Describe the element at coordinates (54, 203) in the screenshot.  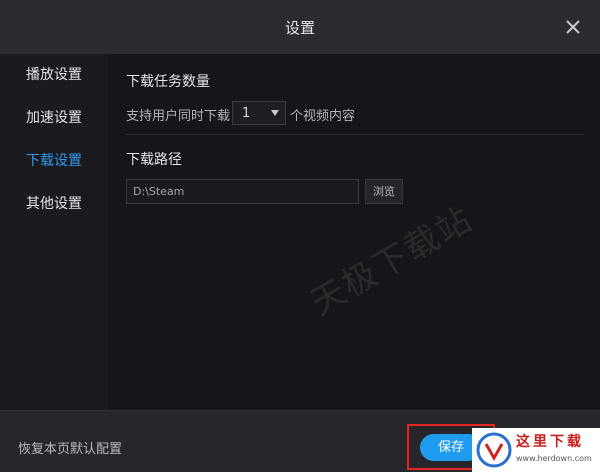
I see `sidebar-item-other: 其他设置` at that location.